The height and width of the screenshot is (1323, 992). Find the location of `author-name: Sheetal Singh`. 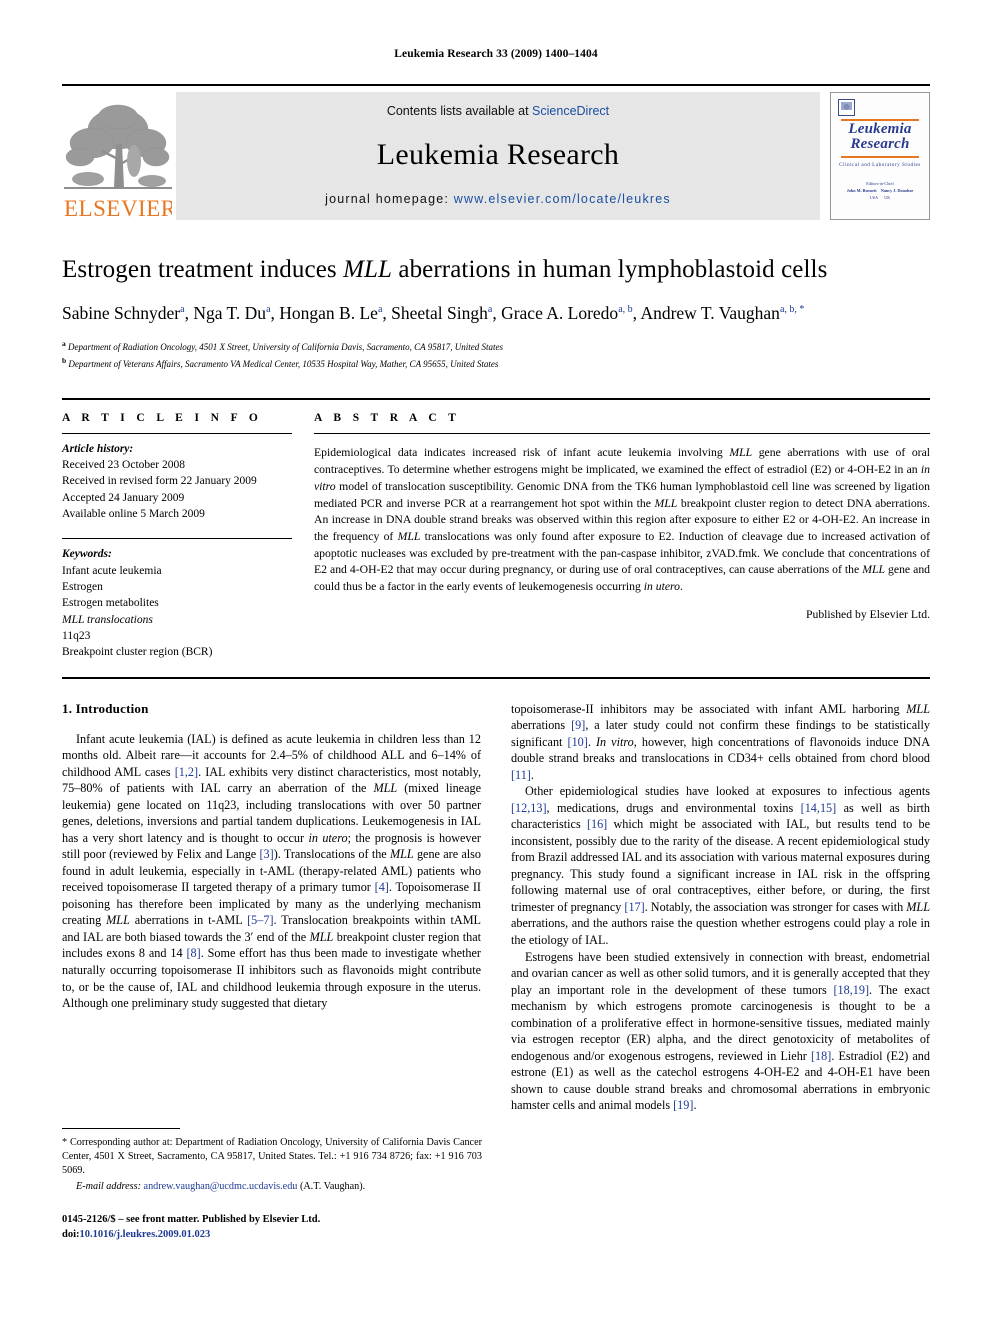

author-name: Sheetal Singh is located at coordinates (439, 312).